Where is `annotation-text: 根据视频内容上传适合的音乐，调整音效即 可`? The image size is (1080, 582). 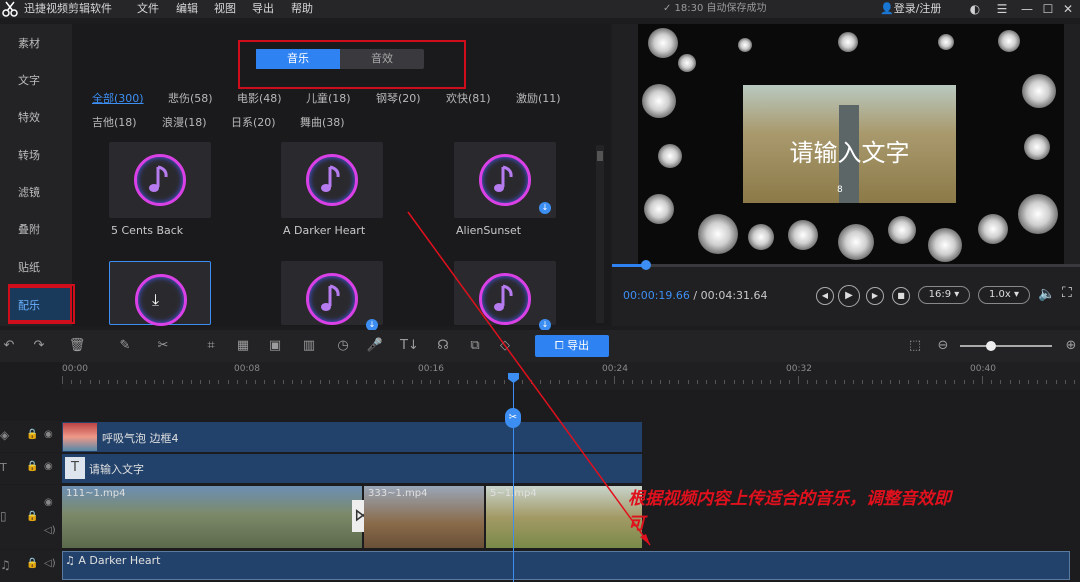
annotation-text: 根据视频内容上传适合的音乐，调整音效即 可 is located at coordinates (848, 512).